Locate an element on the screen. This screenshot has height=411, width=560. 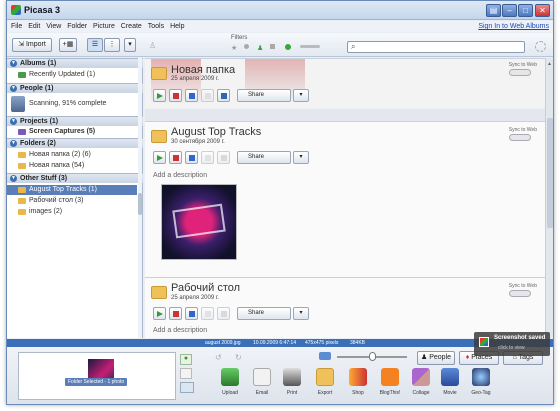
menu-folder: Folder is located at coordinates (77, 26).